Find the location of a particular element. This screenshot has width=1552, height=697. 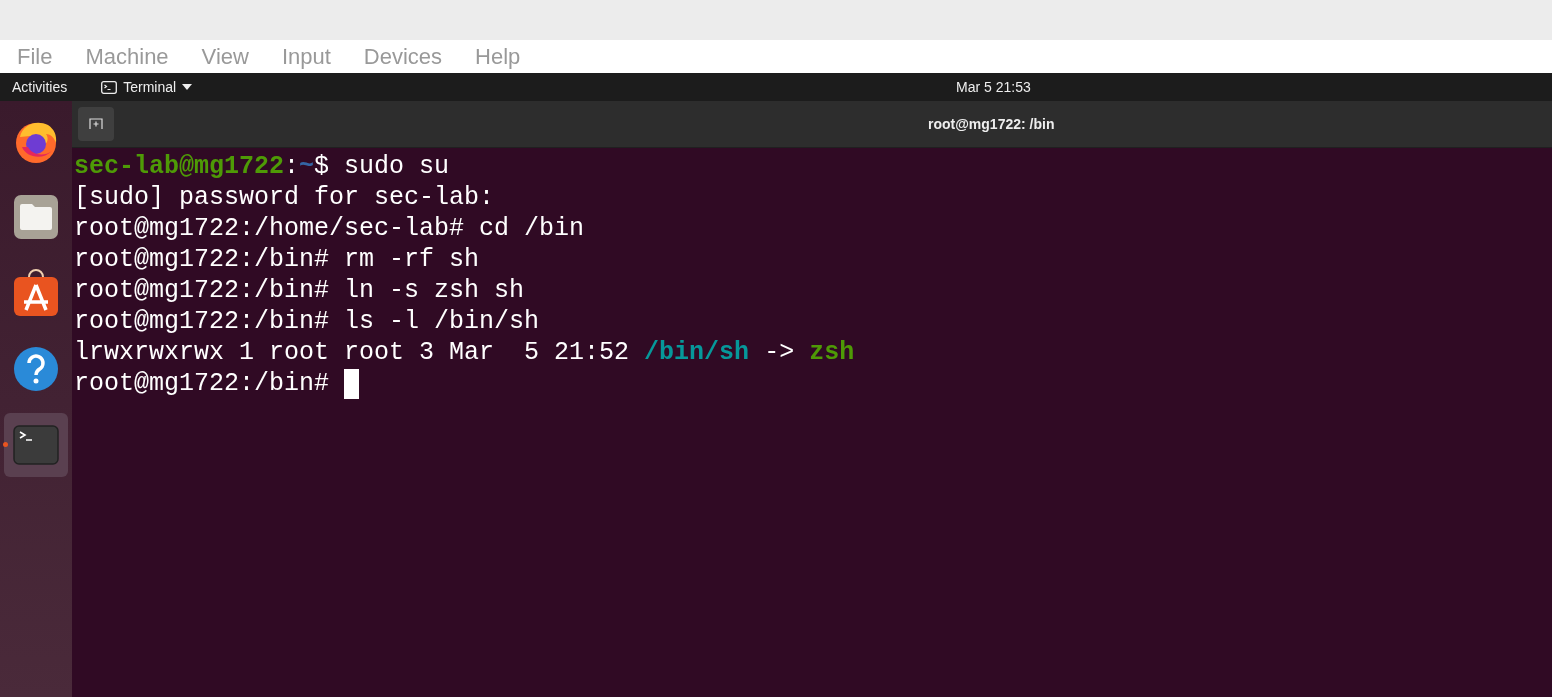

new-tab-icon is located at coordinates (96, 124).